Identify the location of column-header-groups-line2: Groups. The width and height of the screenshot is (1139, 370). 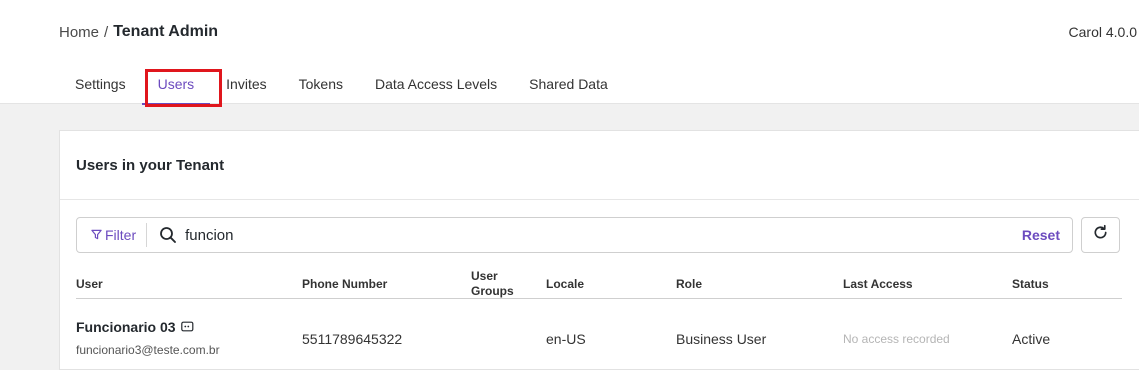
(492, 291).